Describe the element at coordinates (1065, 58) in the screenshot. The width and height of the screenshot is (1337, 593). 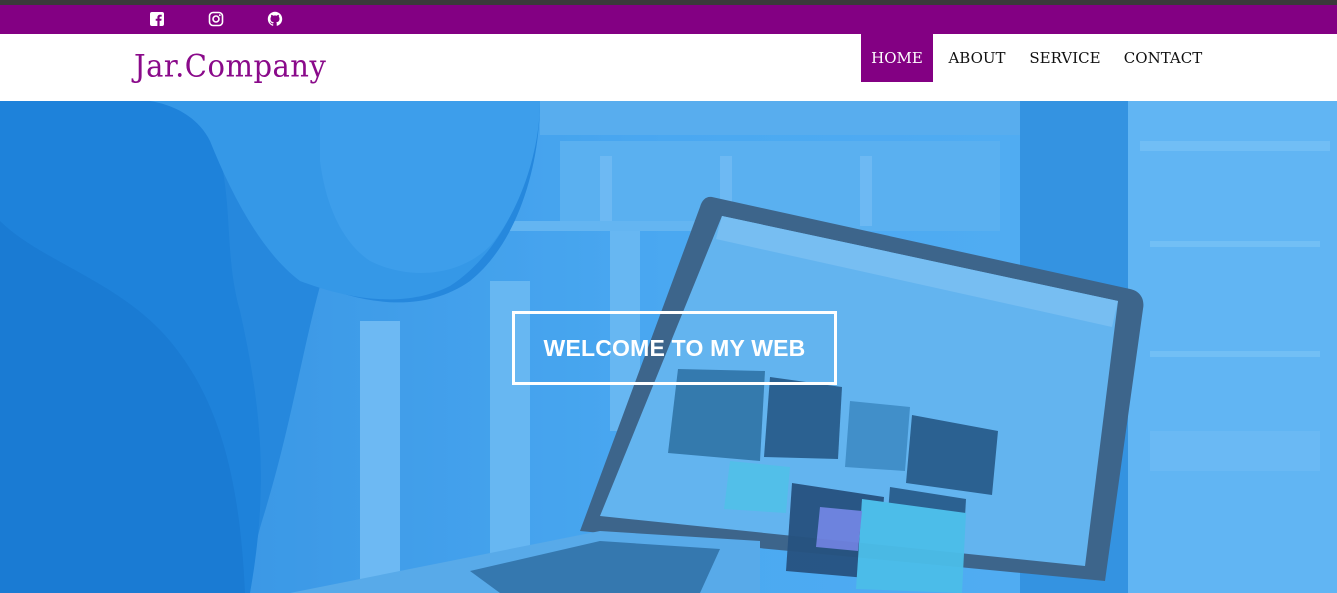
I see `nav-service: SERVICE` at that location.